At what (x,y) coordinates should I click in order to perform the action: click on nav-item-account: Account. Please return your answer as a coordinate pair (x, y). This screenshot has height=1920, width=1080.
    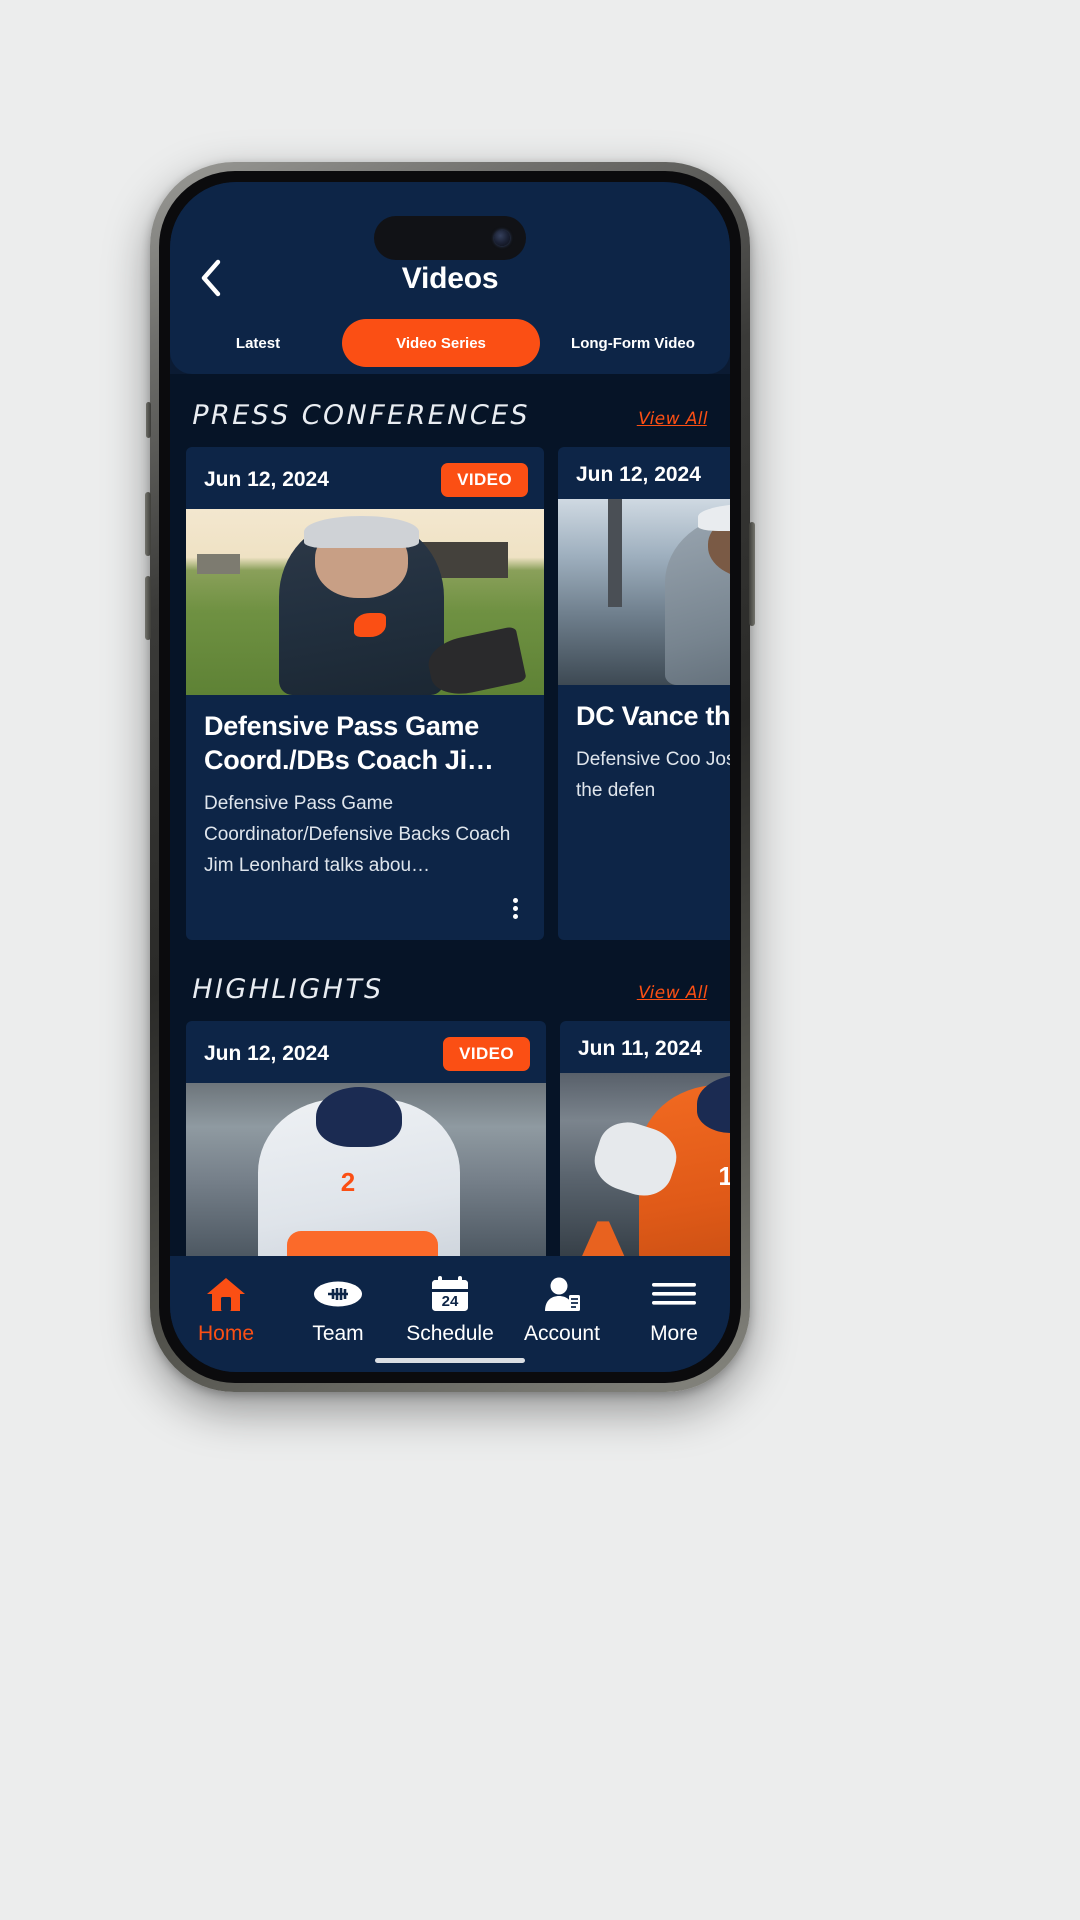
    Looking at the image, I should click on (562, 1310).